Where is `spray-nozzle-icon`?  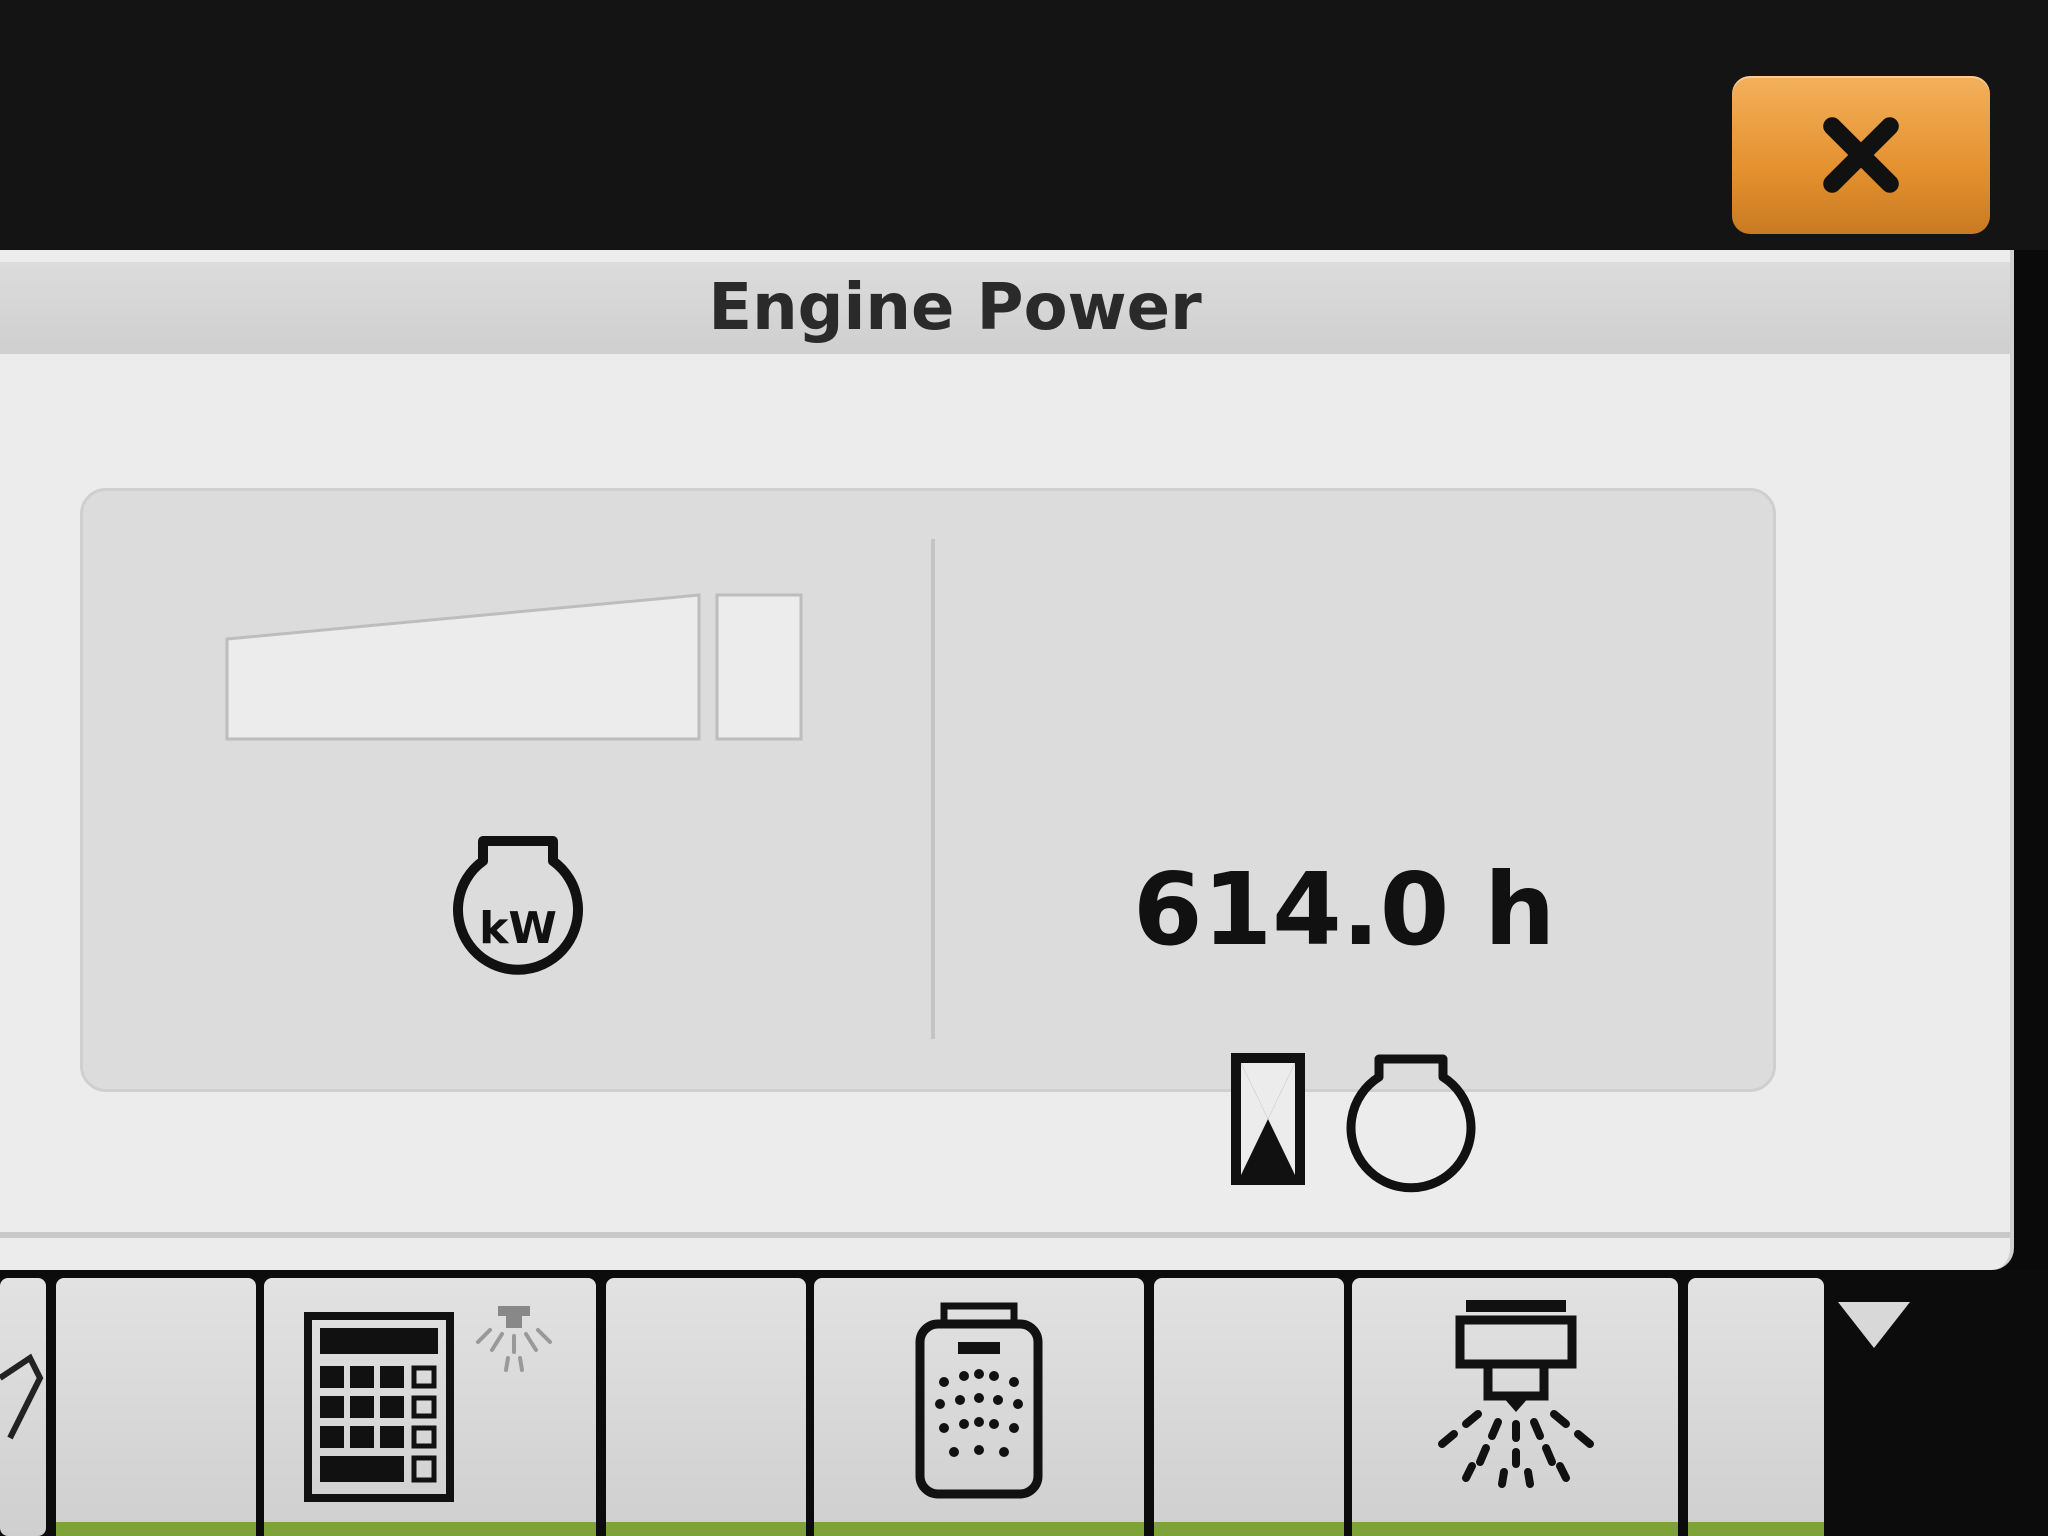 spray-nozzle-icon is located at coordinates (1516, 1394).